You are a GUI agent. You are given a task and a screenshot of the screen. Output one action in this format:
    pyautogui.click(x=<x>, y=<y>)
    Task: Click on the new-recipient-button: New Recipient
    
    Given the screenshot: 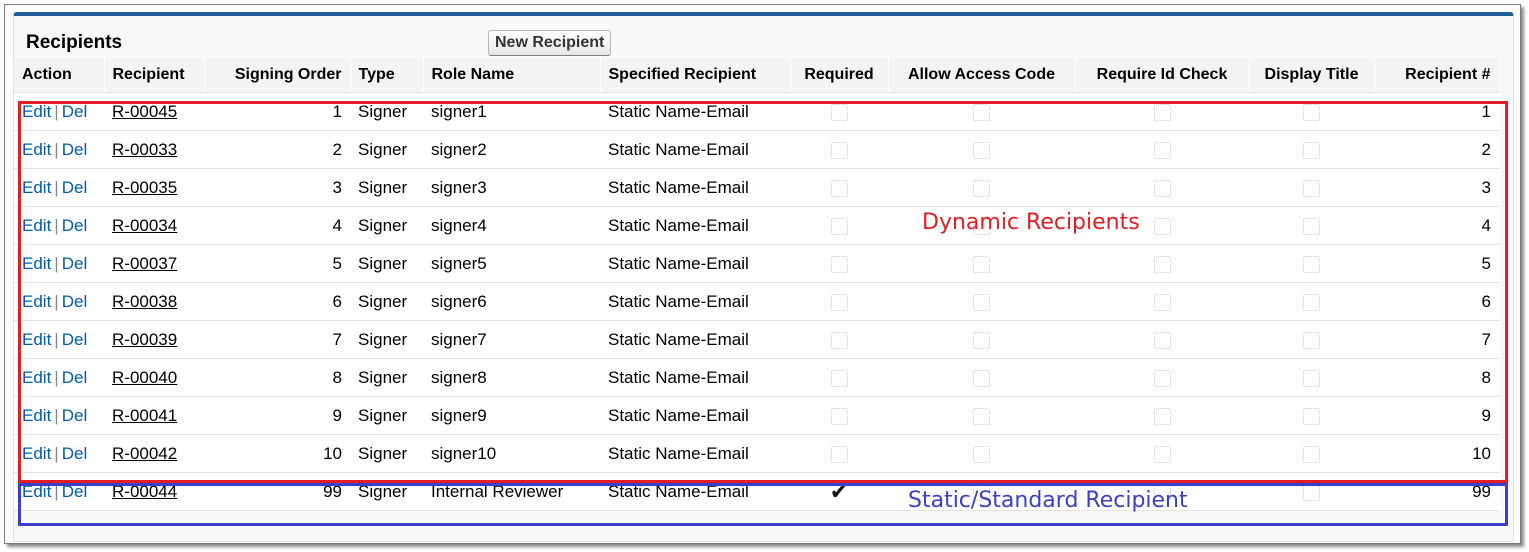 What is the action you would take?
    pyautogui.click(x=550, y=43)
    